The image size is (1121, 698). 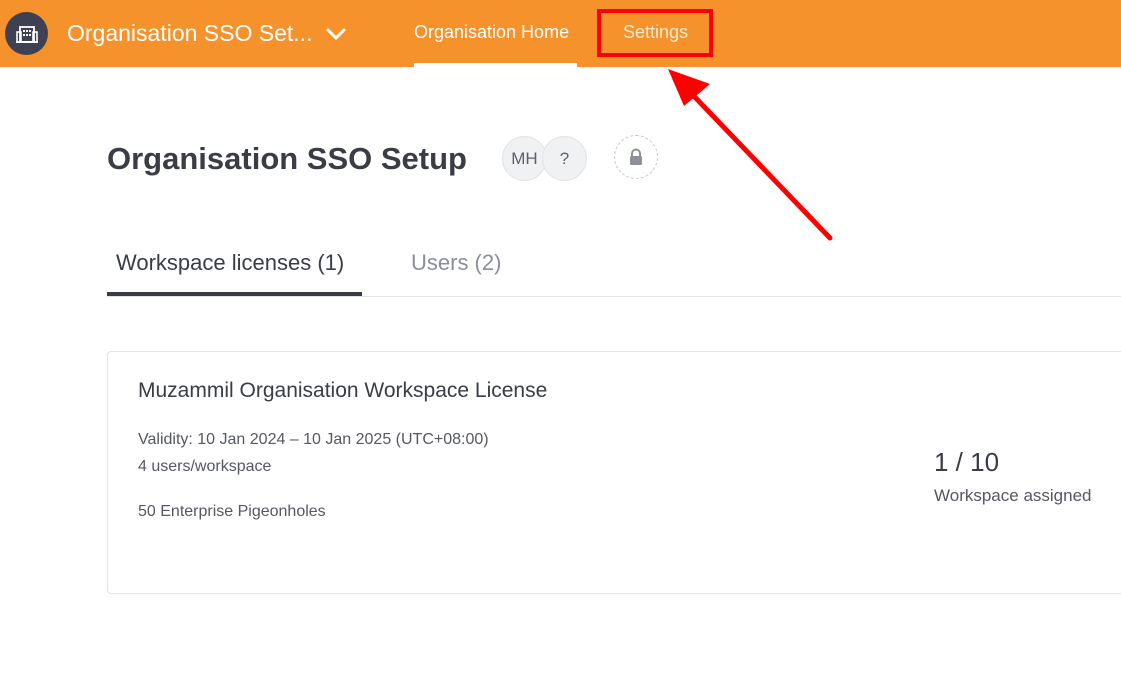 I want to click on license-pigeonholes: 50 Enterprise Pigeonholes, so click(x=232, y=511).